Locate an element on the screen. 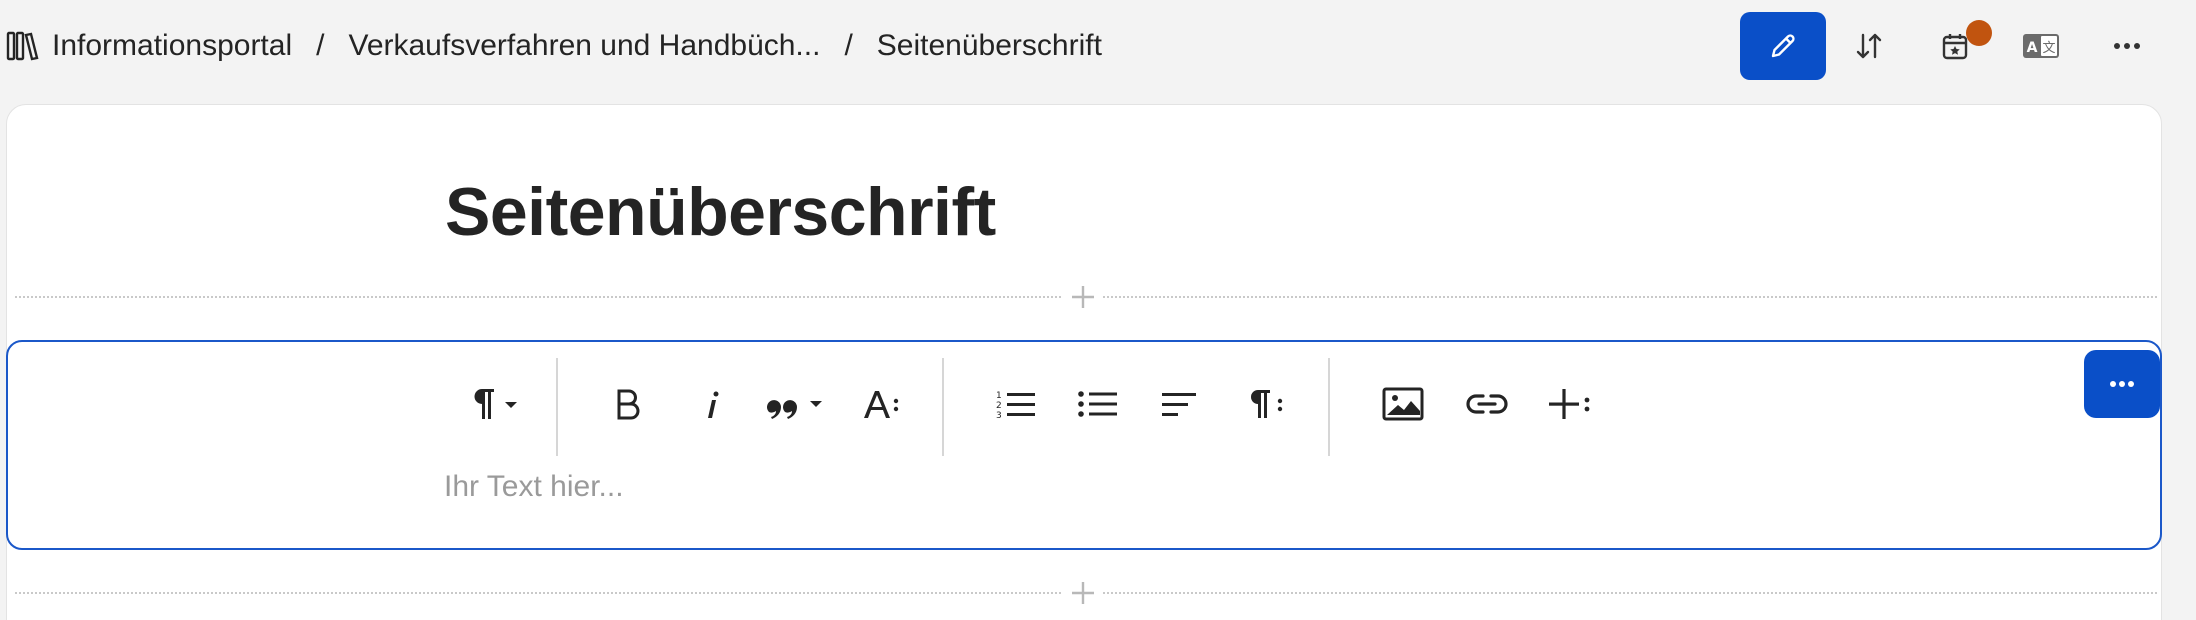 The image size is (2196, 620). svg-text: 文 is located at coordinates (2048, 48).